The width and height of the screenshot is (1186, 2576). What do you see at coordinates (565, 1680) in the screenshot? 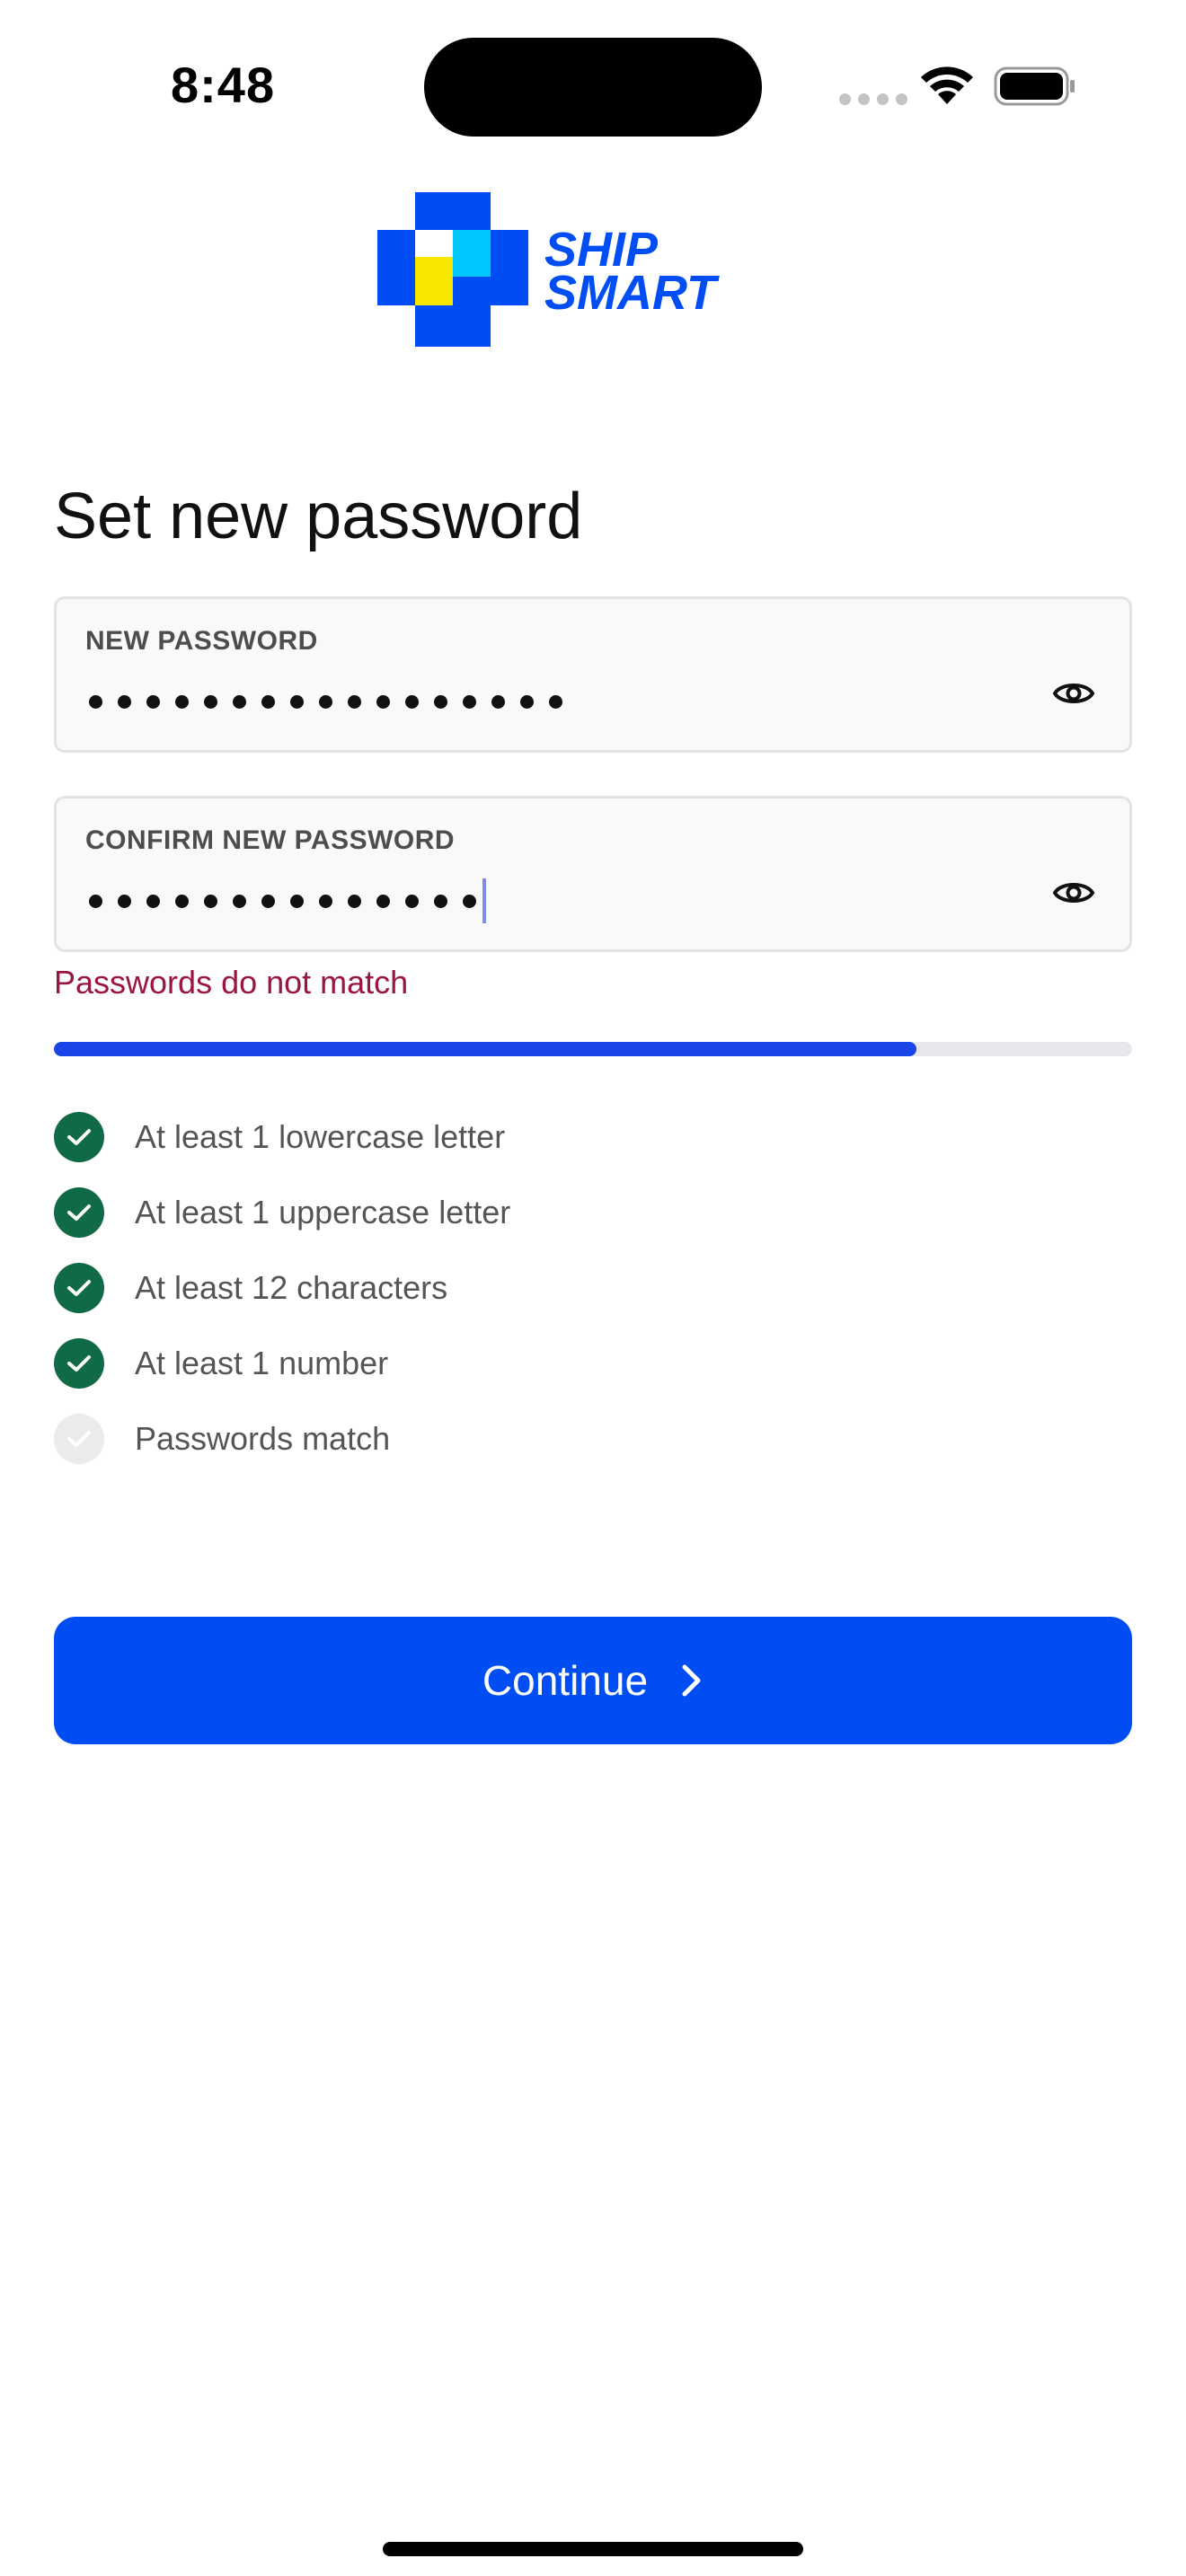
I see `continue-button-label: Continue` at bounding box center [565, 1680].